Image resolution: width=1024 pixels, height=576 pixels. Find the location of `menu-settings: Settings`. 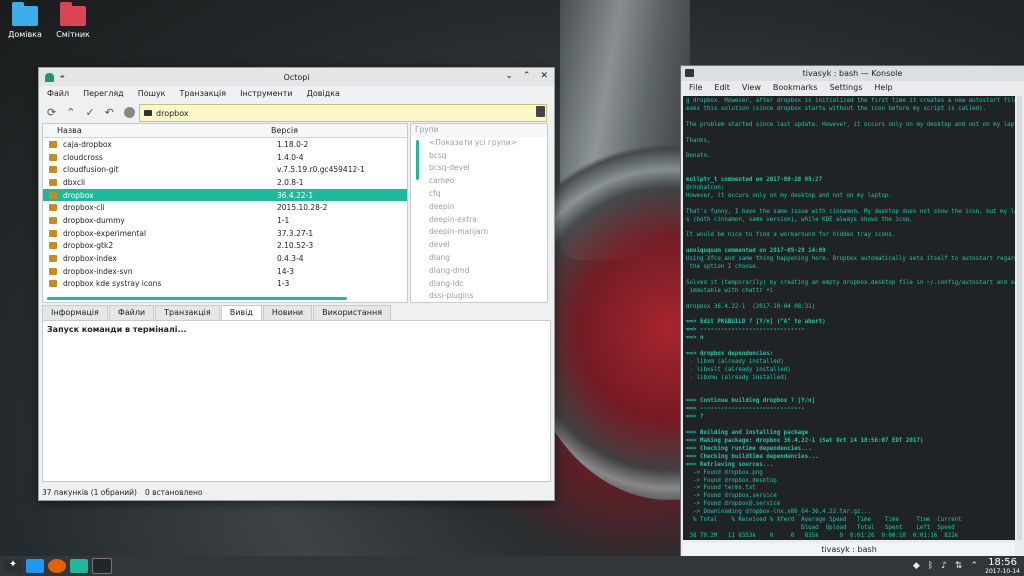

menu-settings: Settings is located at coordinates (846, 87).